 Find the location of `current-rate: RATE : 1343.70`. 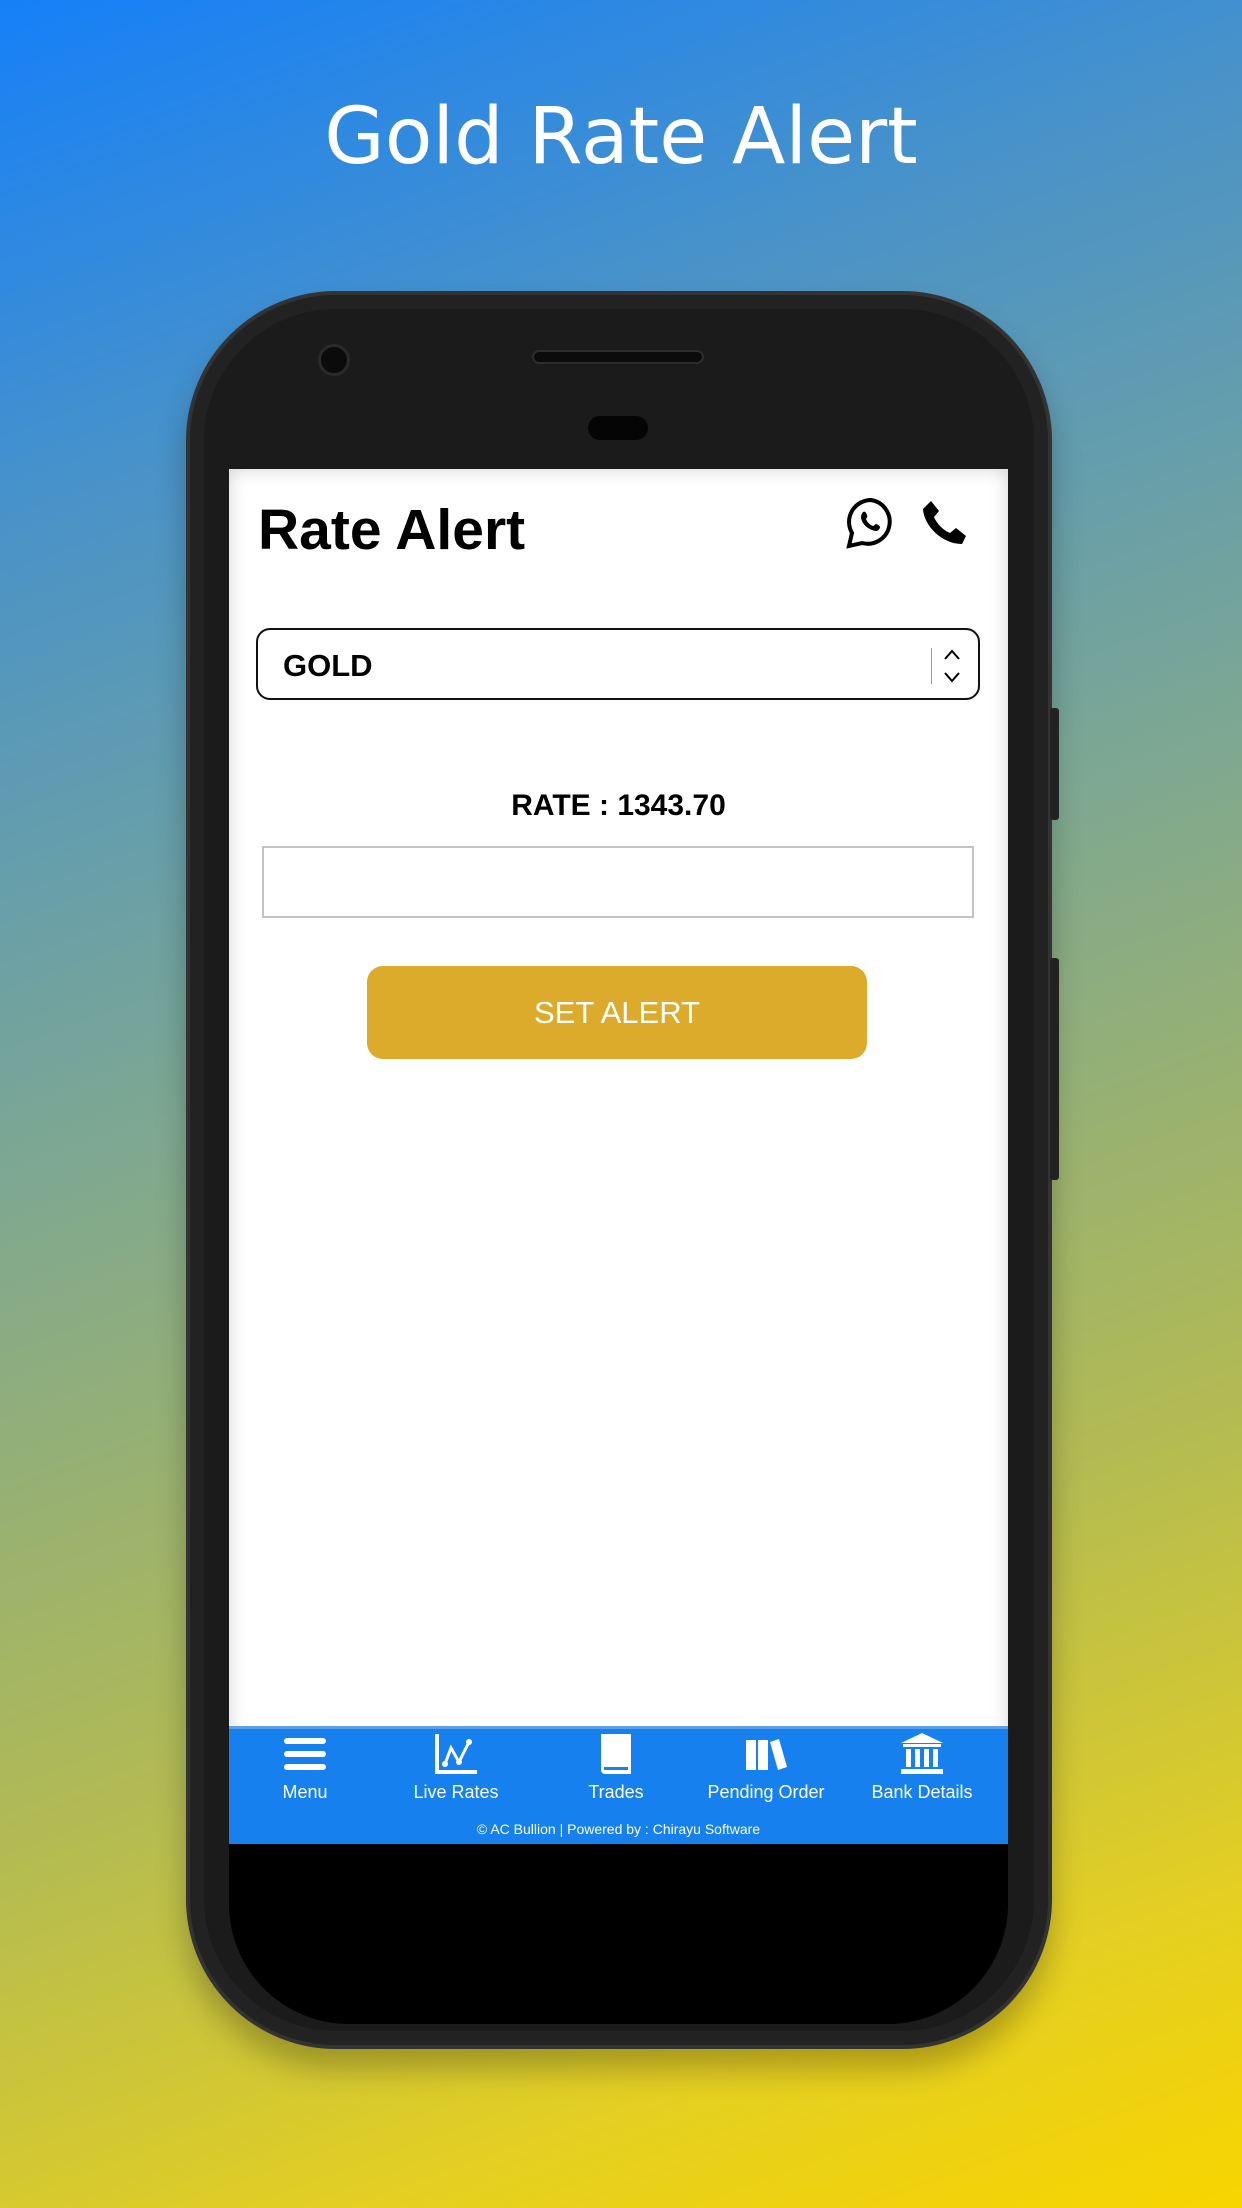

current-rate: RATE : 1343.70 is located at coordinates (618, 805).